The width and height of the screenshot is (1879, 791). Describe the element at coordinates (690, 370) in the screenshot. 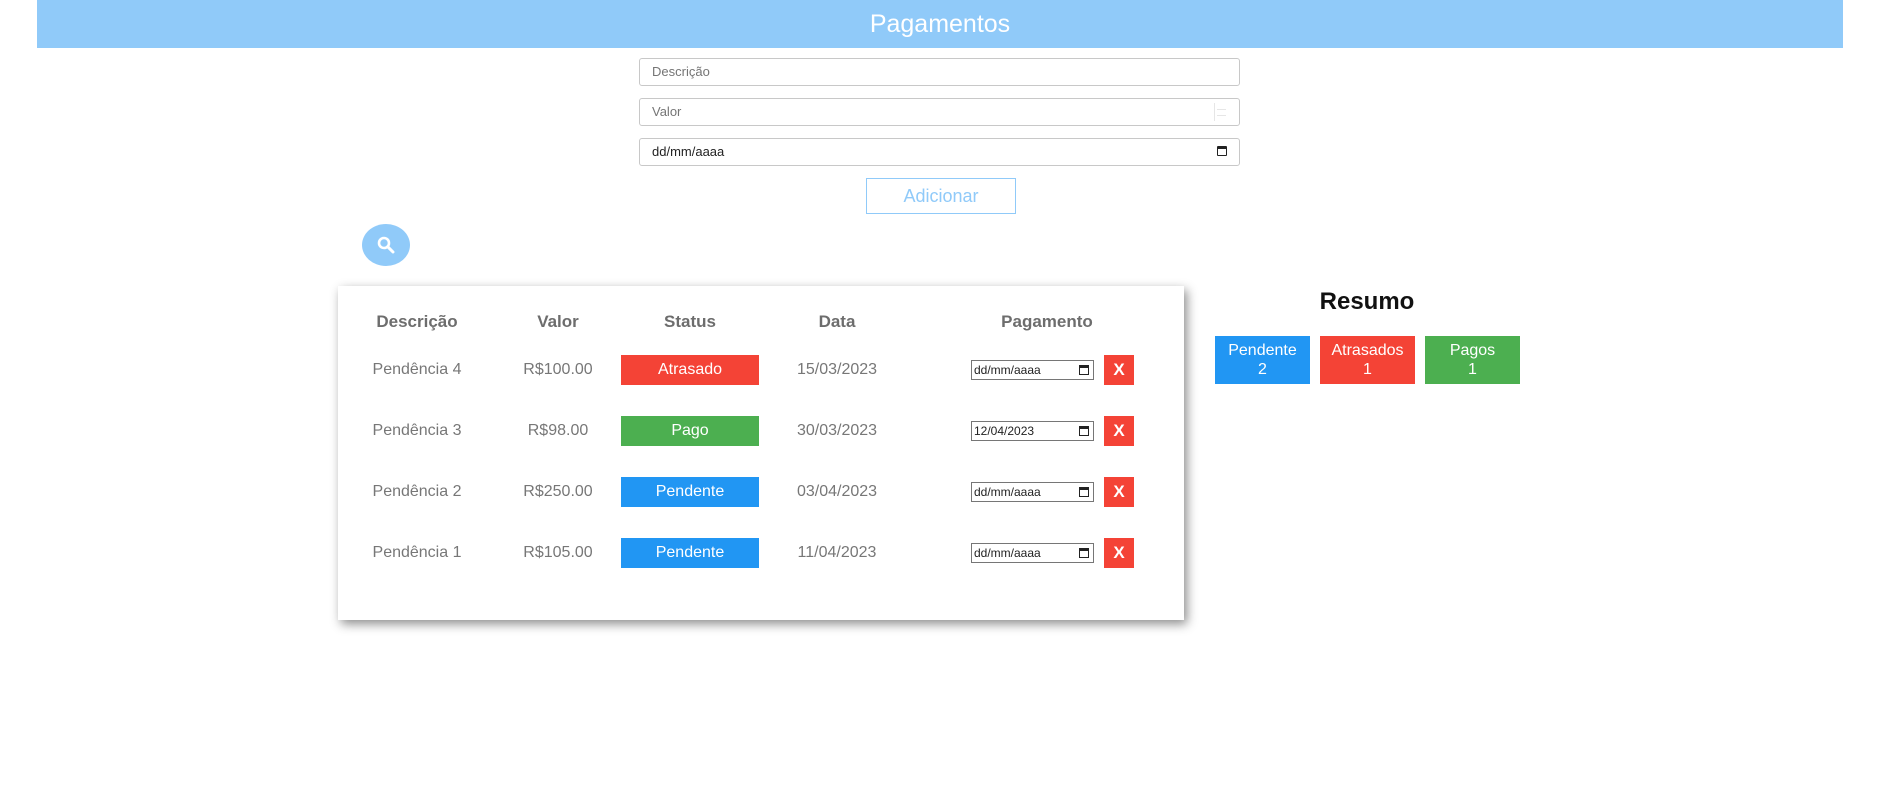

I see `status-badge: Atrasado` at that location.